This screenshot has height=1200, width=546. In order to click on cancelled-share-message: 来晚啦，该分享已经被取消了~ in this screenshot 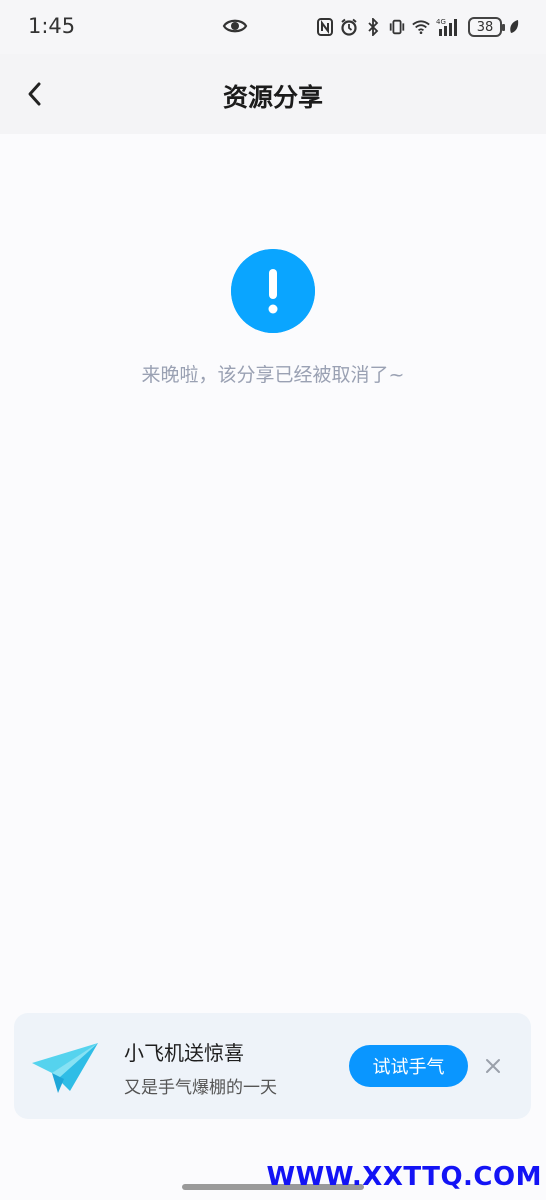, I will do `click(273, 375)`.